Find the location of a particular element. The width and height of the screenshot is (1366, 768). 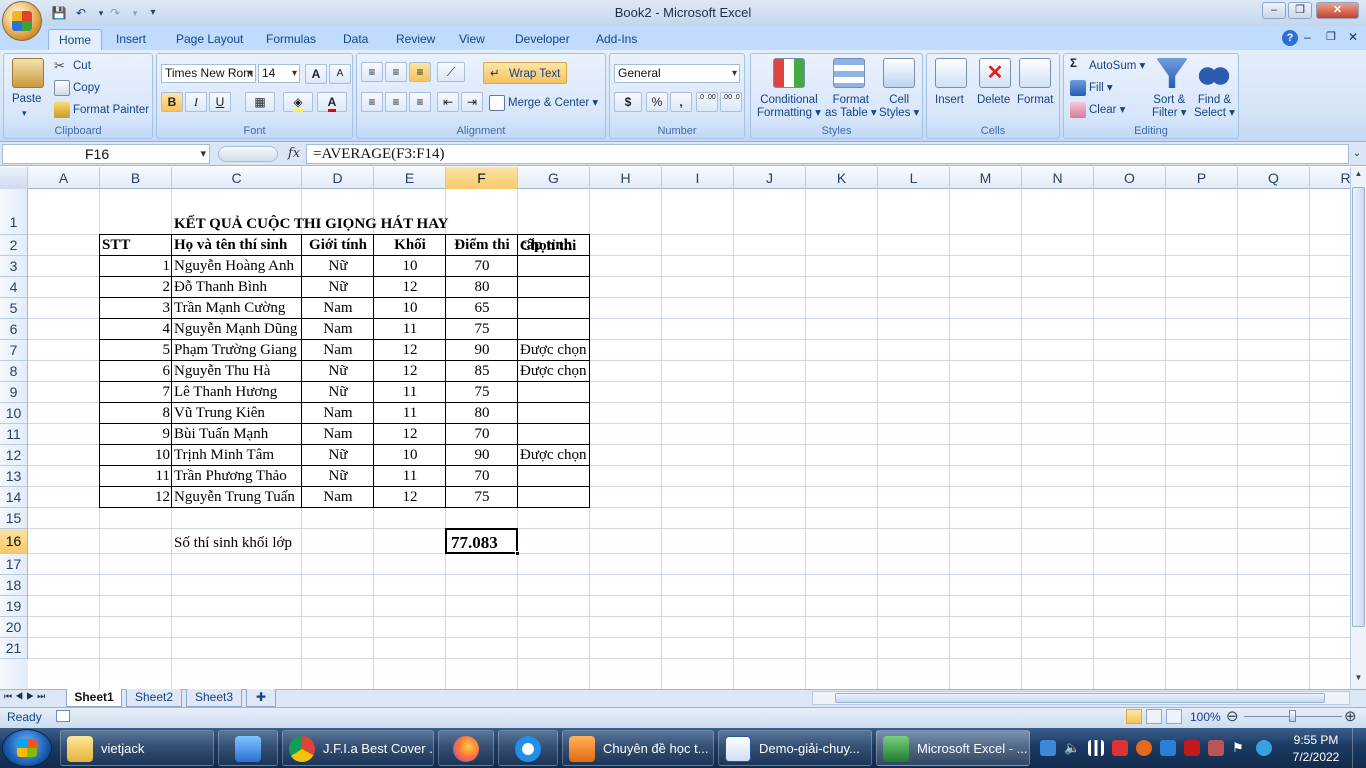

find-select-button: Find & Select ▾ is located at coordinates (1214, 107).